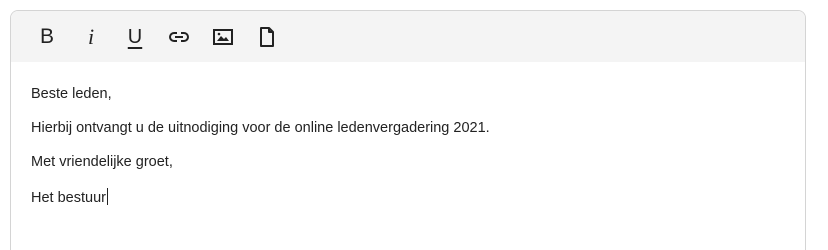  I want to click on insert-link-button, so click(179, 37).